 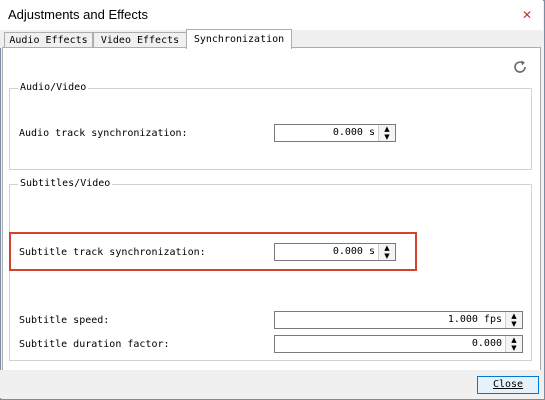 I want to click on audio-sync-value: 0.000 s, so click(x=353, y=132).